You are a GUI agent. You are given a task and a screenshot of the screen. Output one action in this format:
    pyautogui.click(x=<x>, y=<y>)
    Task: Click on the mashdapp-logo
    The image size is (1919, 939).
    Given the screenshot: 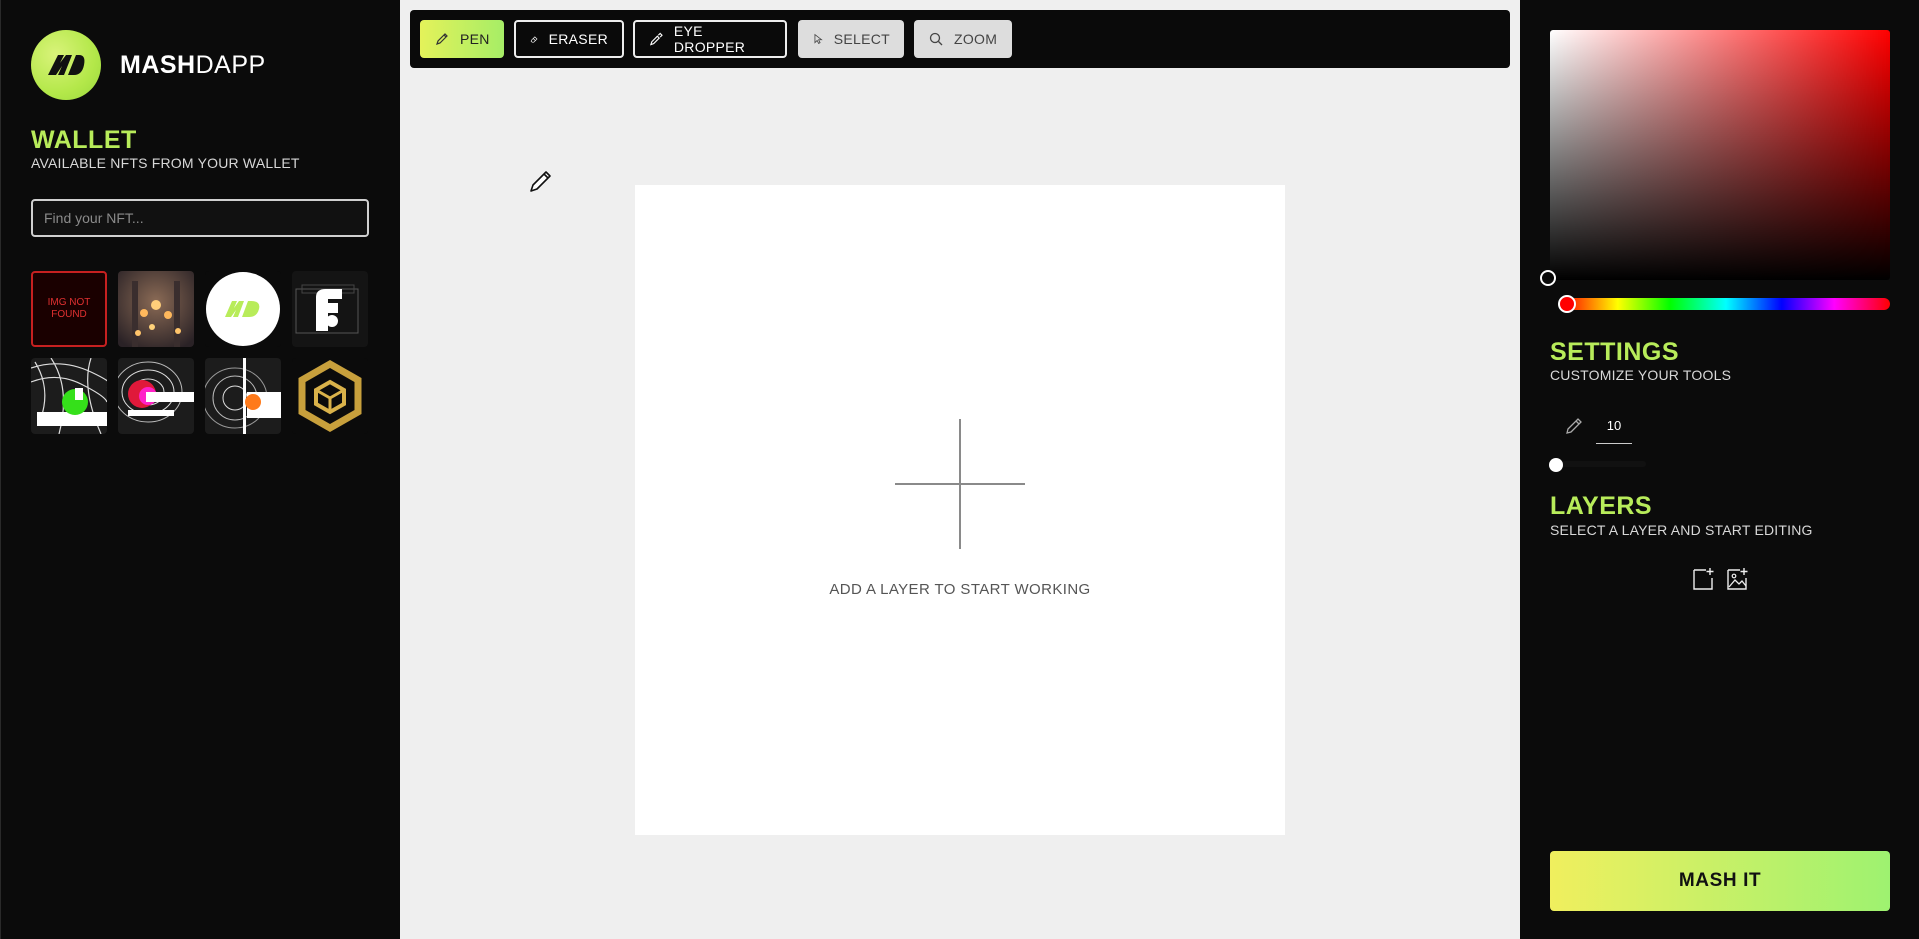 What is the action you would take?
    pyautogui.click(x=66, y=65)
    